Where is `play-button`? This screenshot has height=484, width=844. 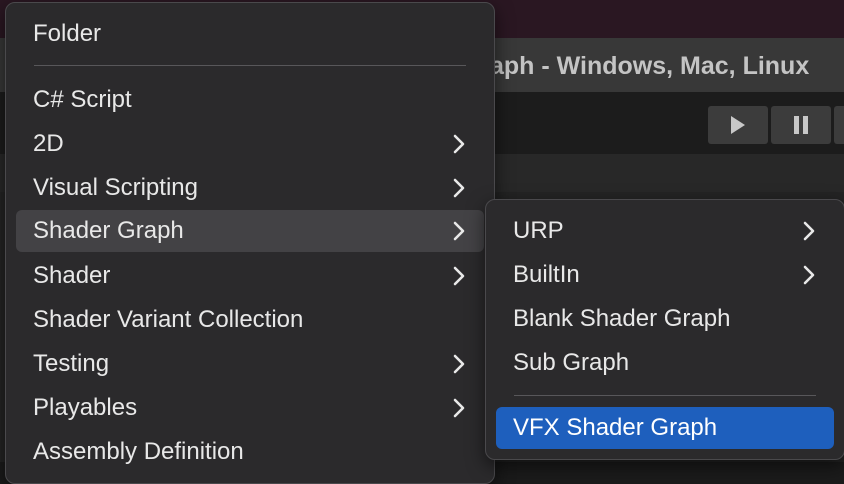 play-button is located at coordinates (738, 125).